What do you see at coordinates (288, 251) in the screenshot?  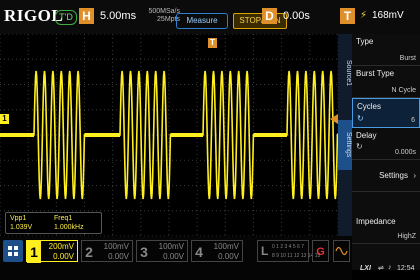 I see `logic-analyzer-box: L 0 1 2 3 4 5 6 7 8 9 10 11 12 13 14 15` at bounding box center [288, 251].